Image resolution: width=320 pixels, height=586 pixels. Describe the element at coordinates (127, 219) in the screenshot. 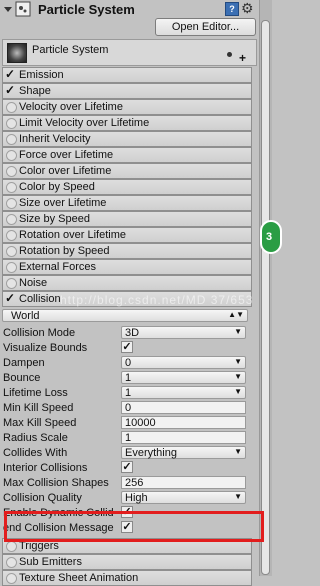

I see `module-size-by-speed: Size by Speed` at that location.